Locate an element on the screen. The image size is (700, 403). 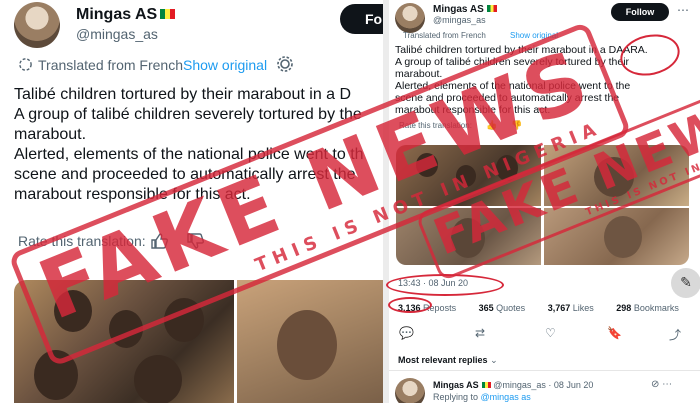
translate-icon is located at coordinates (25, 64).